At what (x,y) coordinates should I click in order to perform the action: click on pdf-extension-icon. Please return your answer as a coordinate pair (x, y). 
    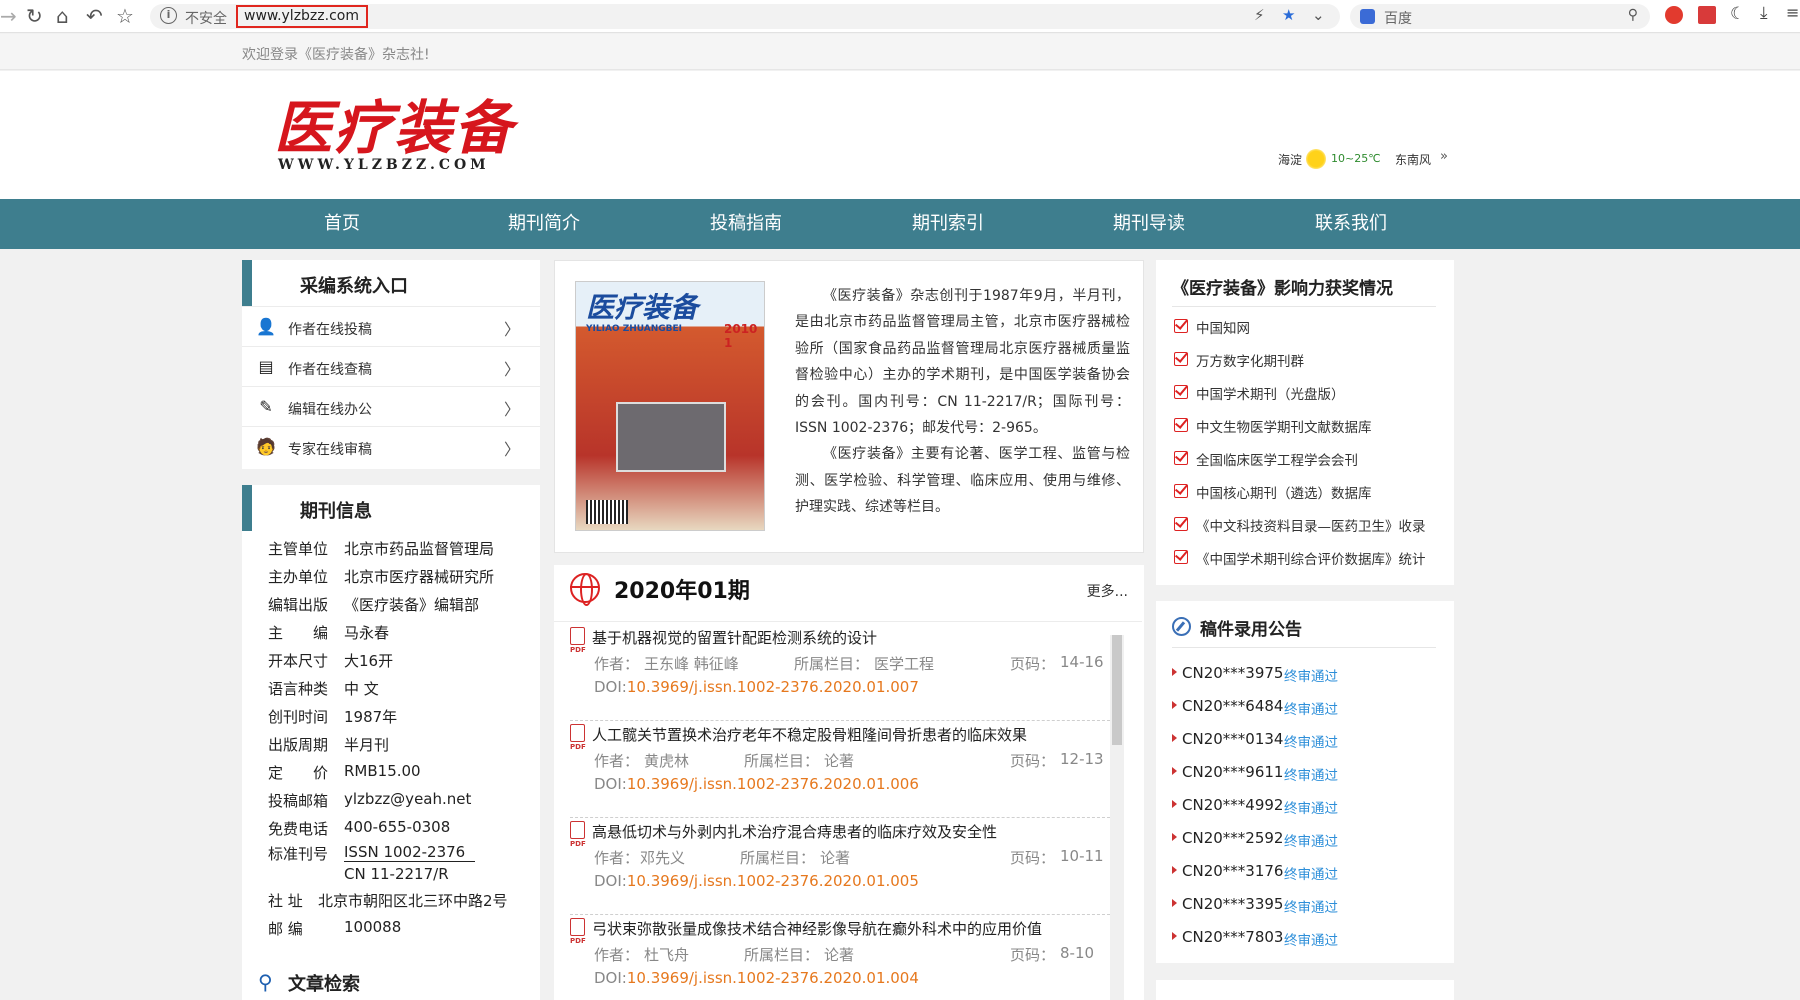
    Looking at the image, I should click on (1707, 15).